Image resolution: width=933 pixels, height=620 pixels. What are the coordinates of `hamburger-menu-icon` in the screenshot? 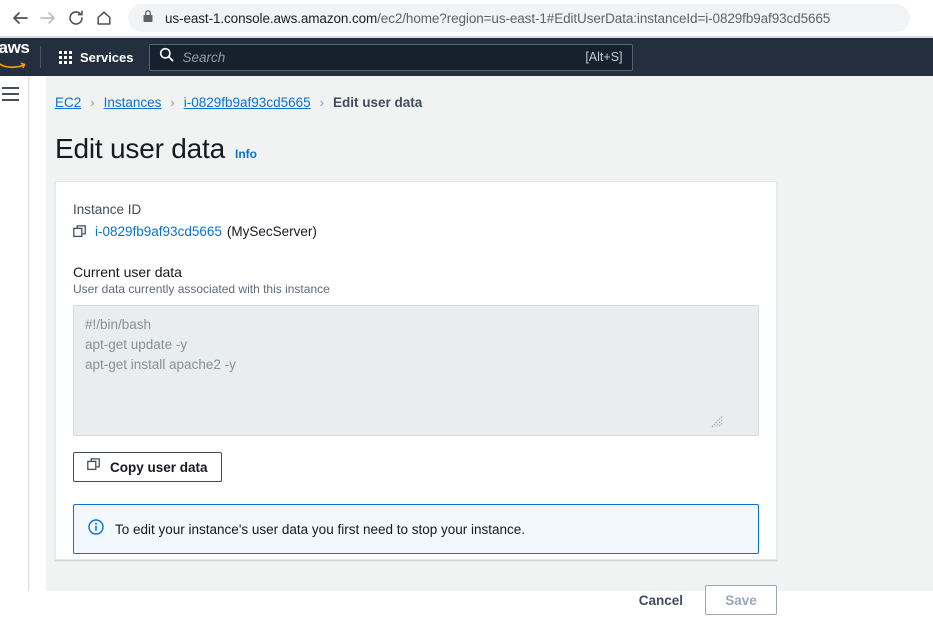 It's located at (10, 96).